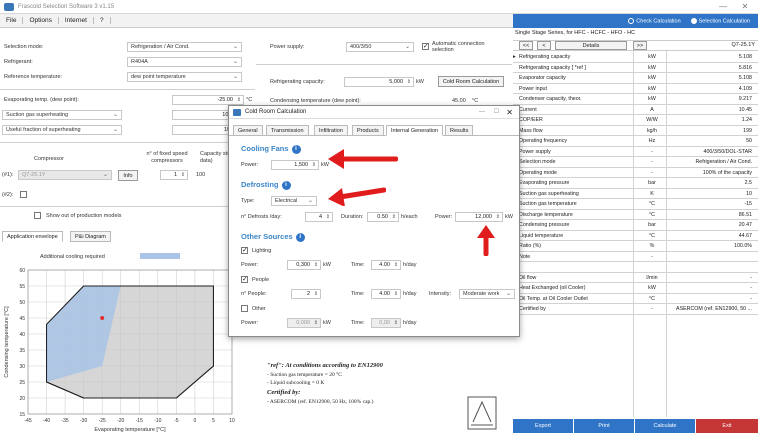  I want to click on dialog-close-button: ✕, so click(509, 112).